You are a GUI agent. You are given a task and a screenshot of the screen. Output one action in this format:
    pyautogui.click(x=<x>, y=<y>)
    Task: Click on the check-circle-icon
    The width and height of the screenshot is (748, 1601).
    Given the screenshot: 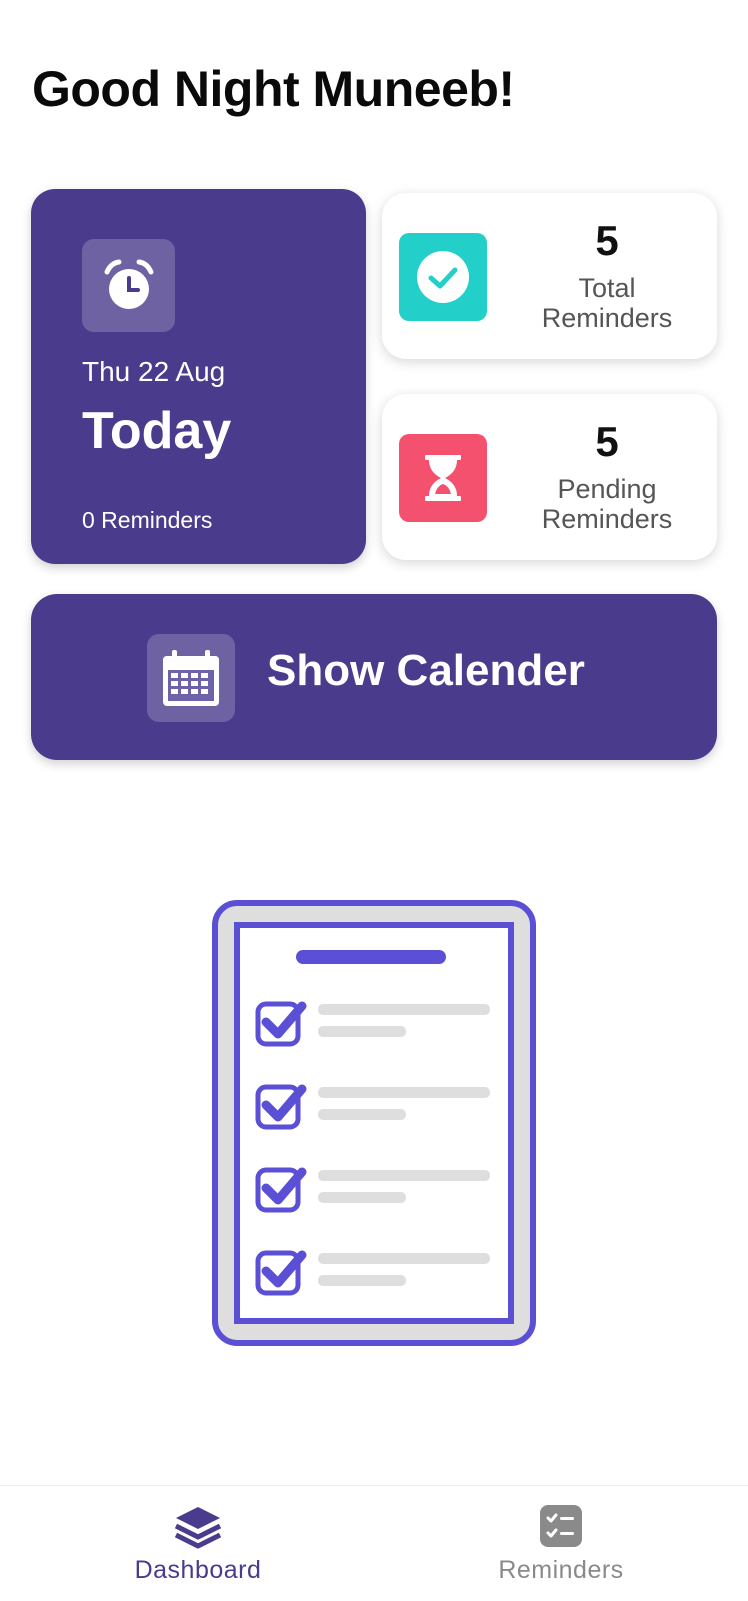 What is the action you would take?
    pyautogui.click(x=443, y=277)
    